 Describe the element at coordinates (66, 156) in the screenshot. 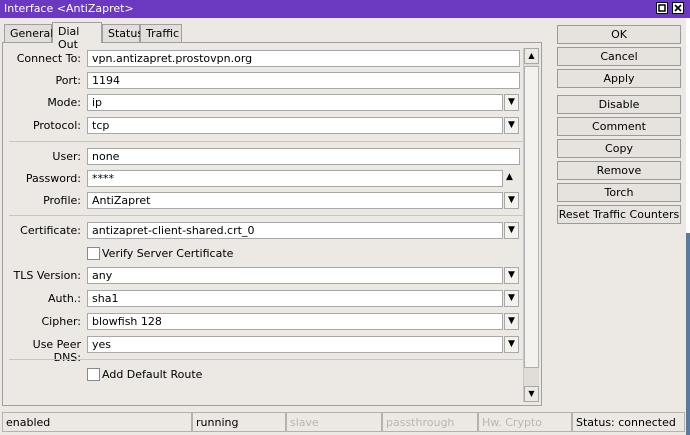

I see `user-label: User:` at that location.